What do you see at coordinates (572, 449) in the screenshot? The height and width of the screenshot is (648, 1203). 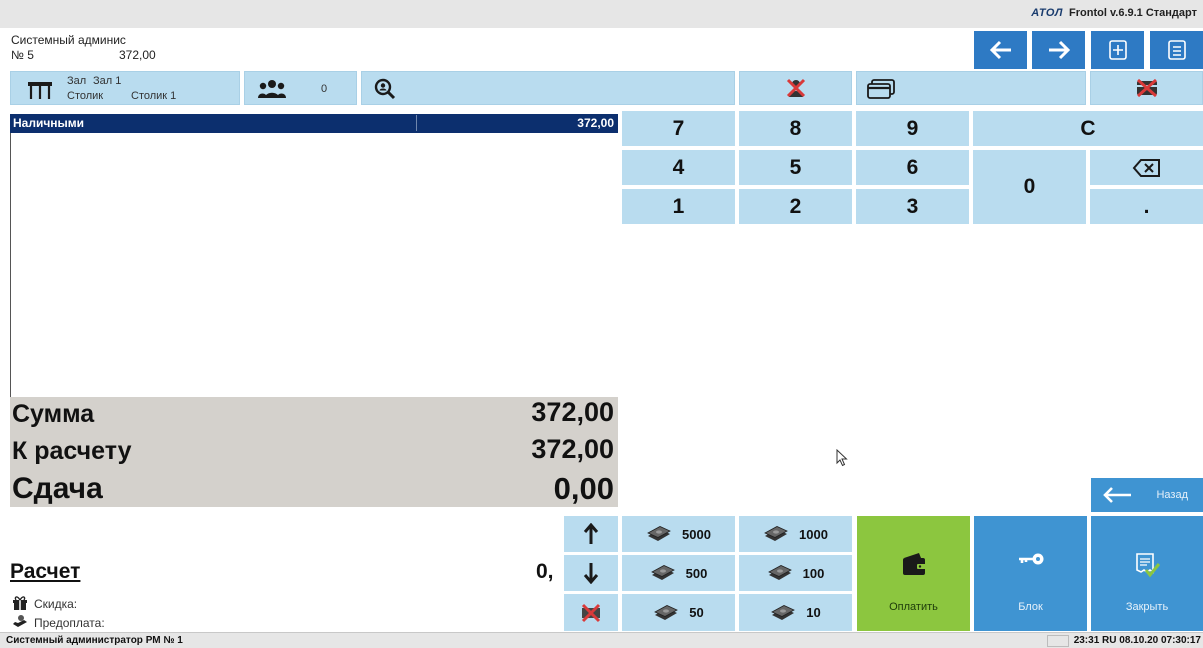 I see `due-value: 372,00` at bounding box center [572, 449].